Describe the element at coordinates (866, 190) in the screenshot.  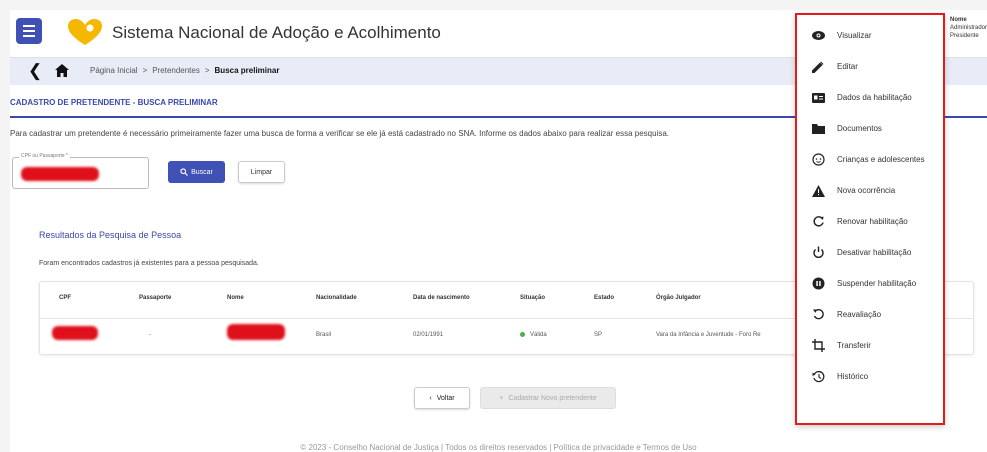
I see `menu-item-label: Nova ocorrência` at that location.